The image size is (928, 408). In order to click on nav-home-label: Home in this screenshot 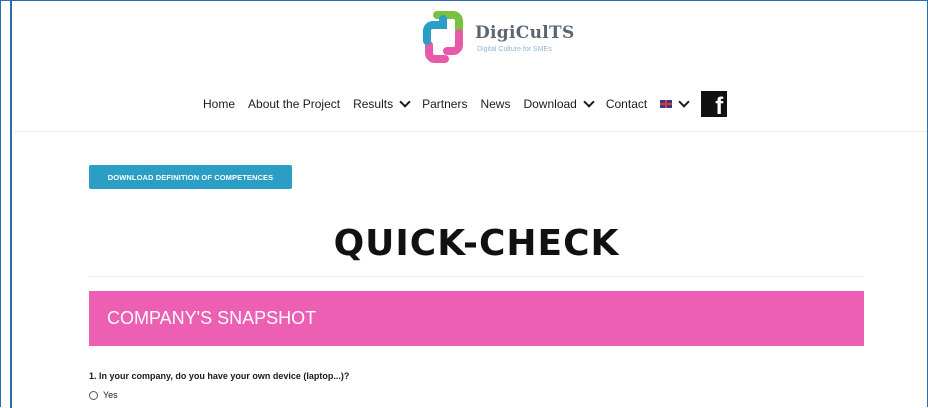, I will do `click(219, 104)`.